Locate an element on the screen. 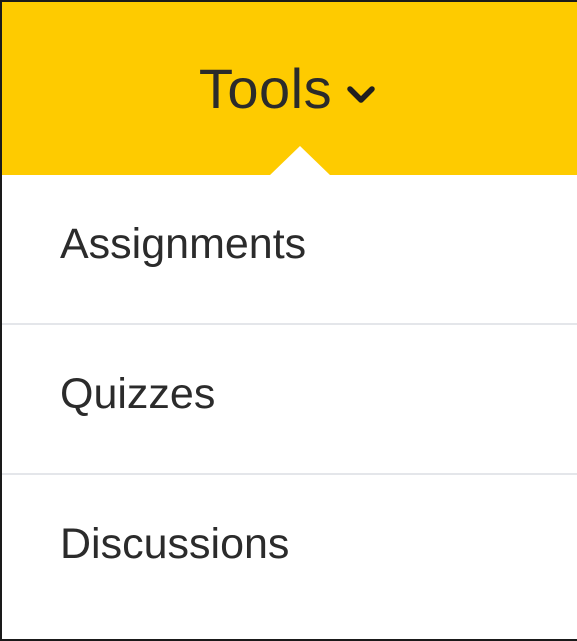 This screenshot has width=577, height=641. menu-item-label: Assignments is located at coordinates (183, 243).